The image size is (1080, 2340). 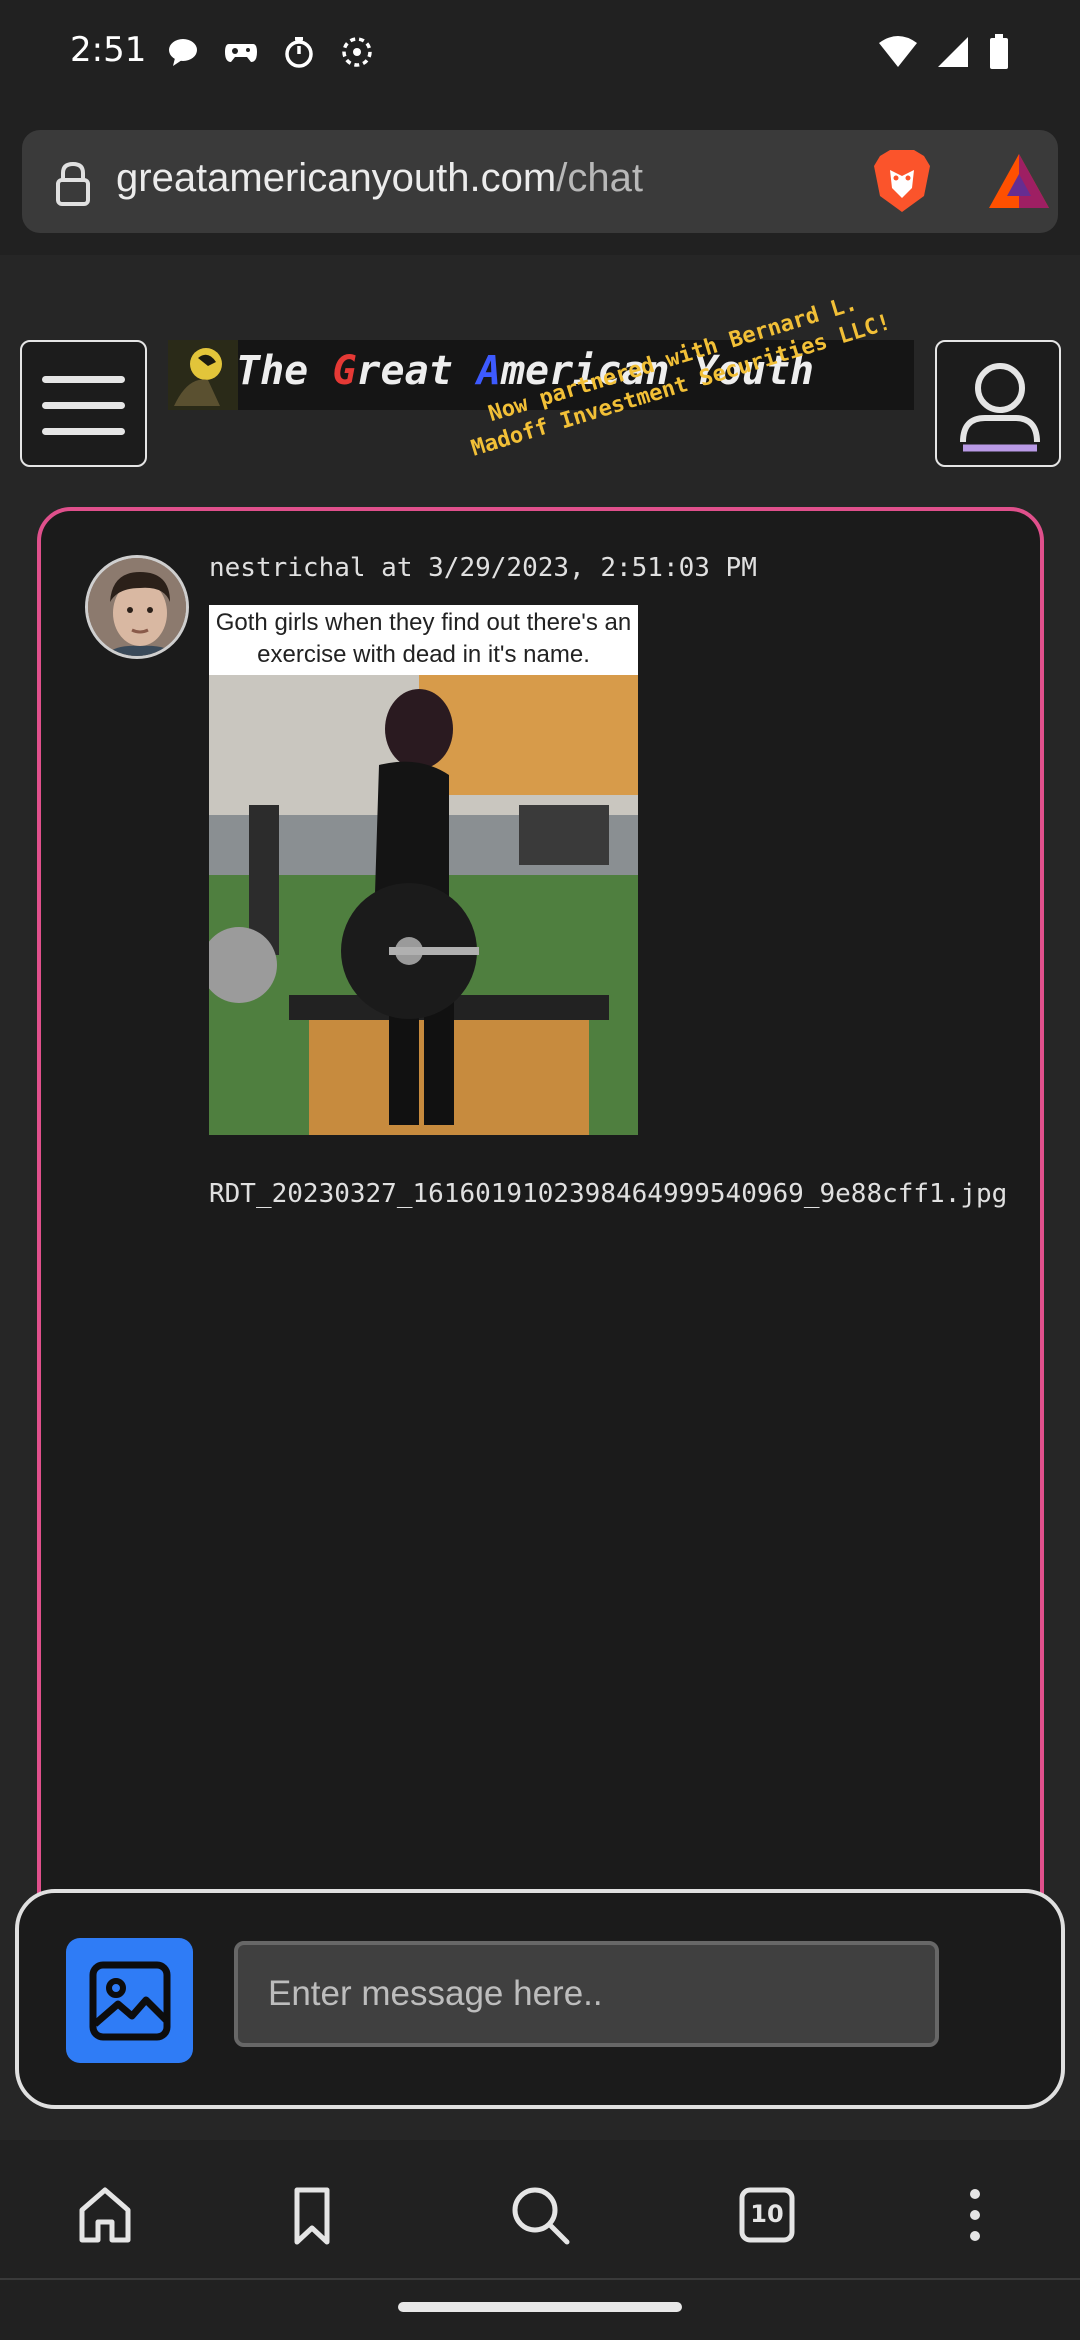 What do you see at coordinates (540, 2307) in the screenshot?
I see `gesture-bar` at bounding box center [540, 2307].